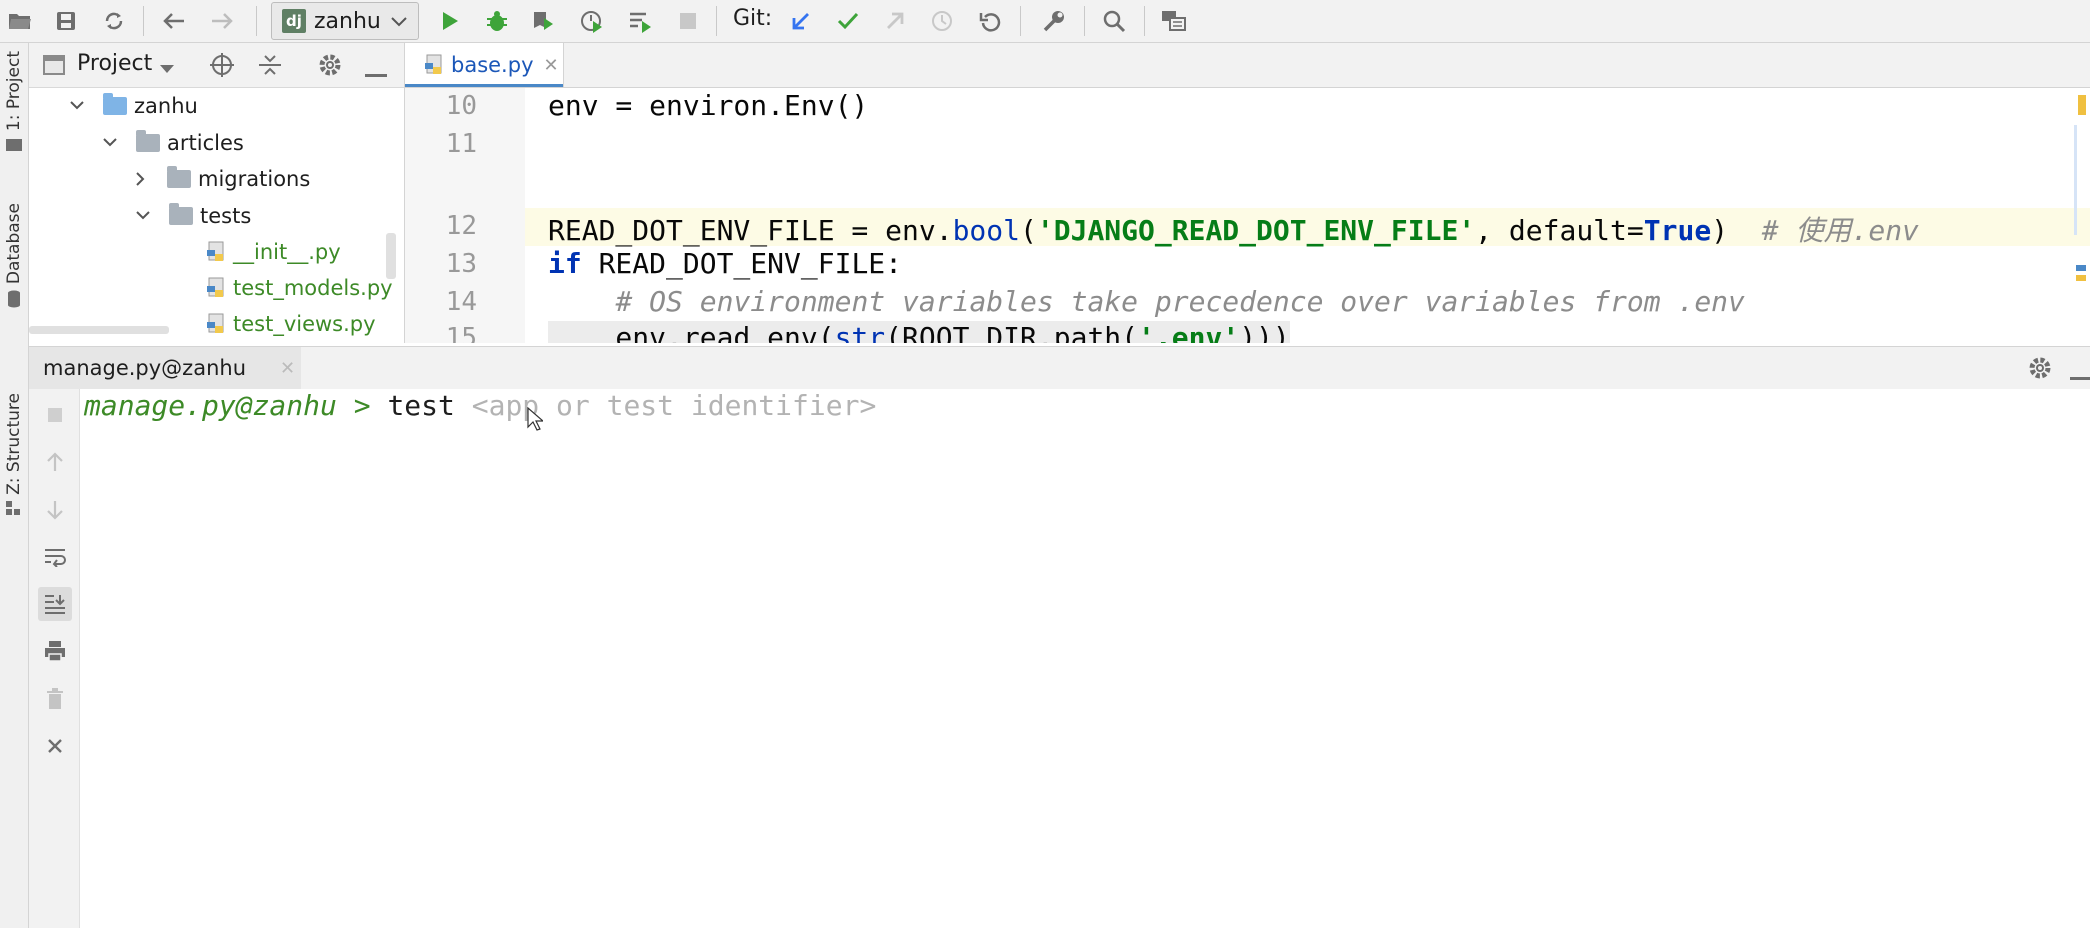  Describe the element at coordinates (347, 21) in the screenshot. I see `run-configuration-label: zanhu` at that location.